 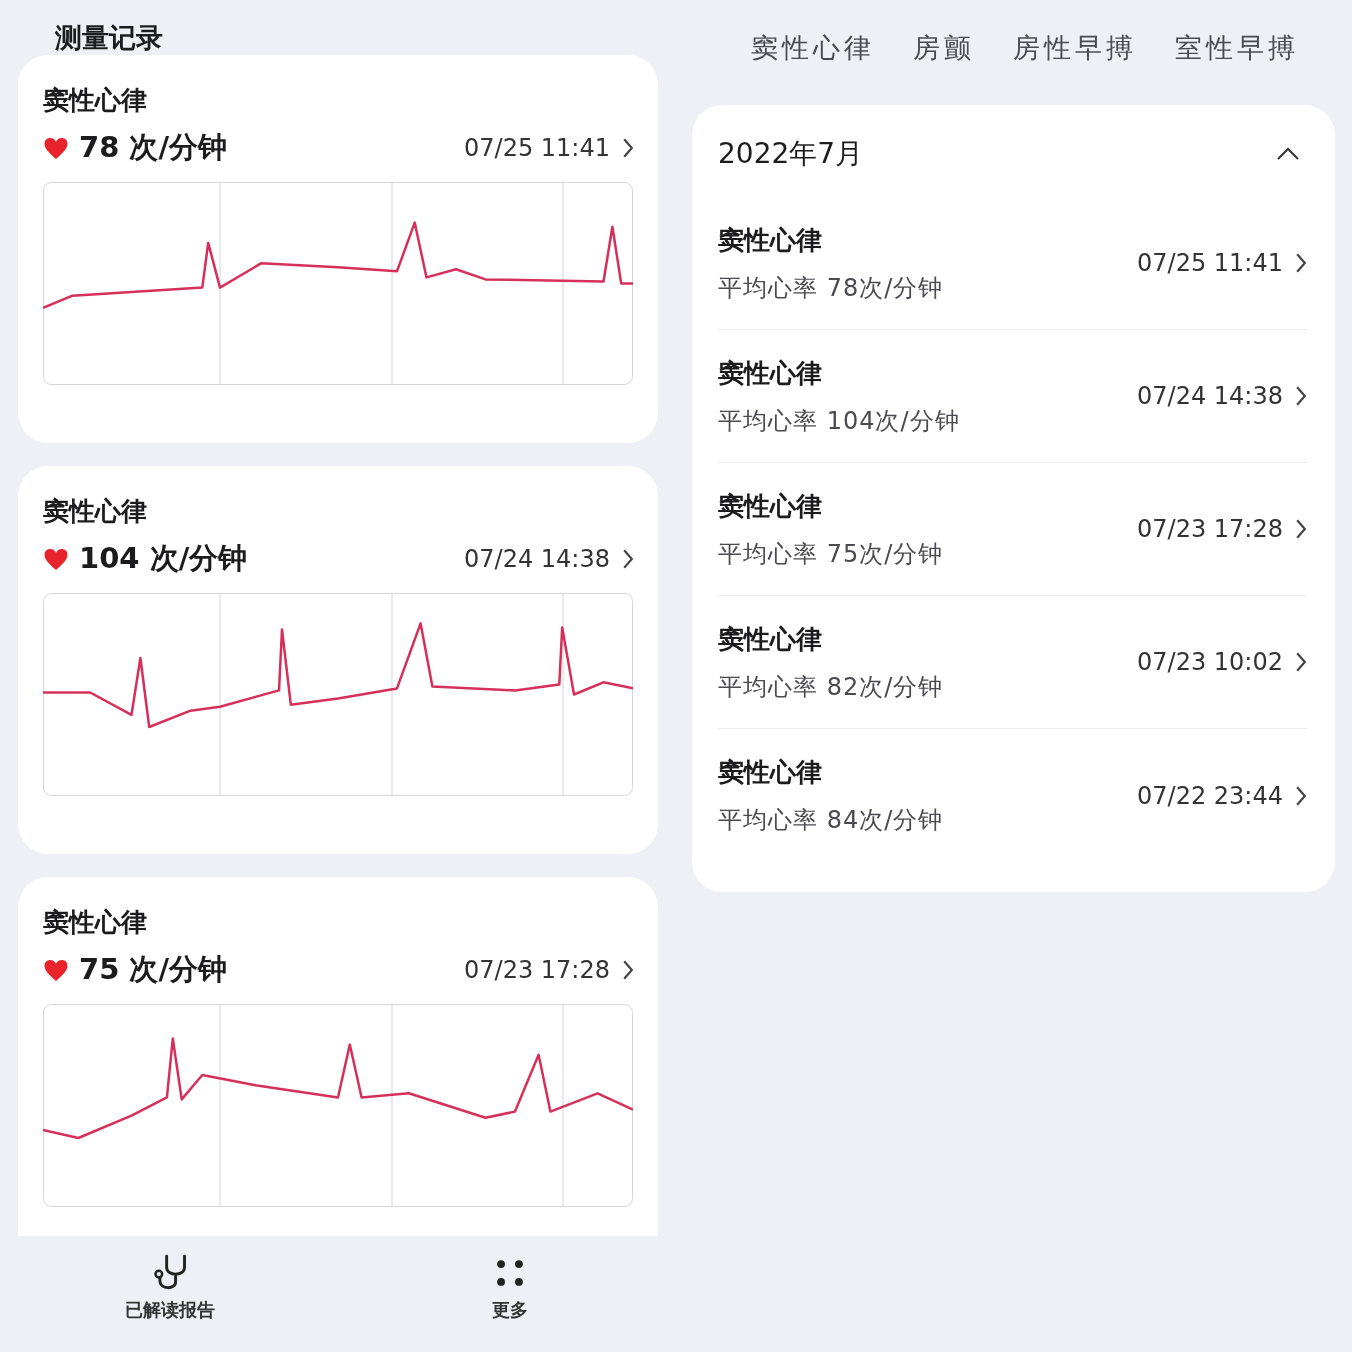 What do you see at coordinates (944, 67) in the screenshot?
I see `tab: 房颤` at bounding box center [944, 67].